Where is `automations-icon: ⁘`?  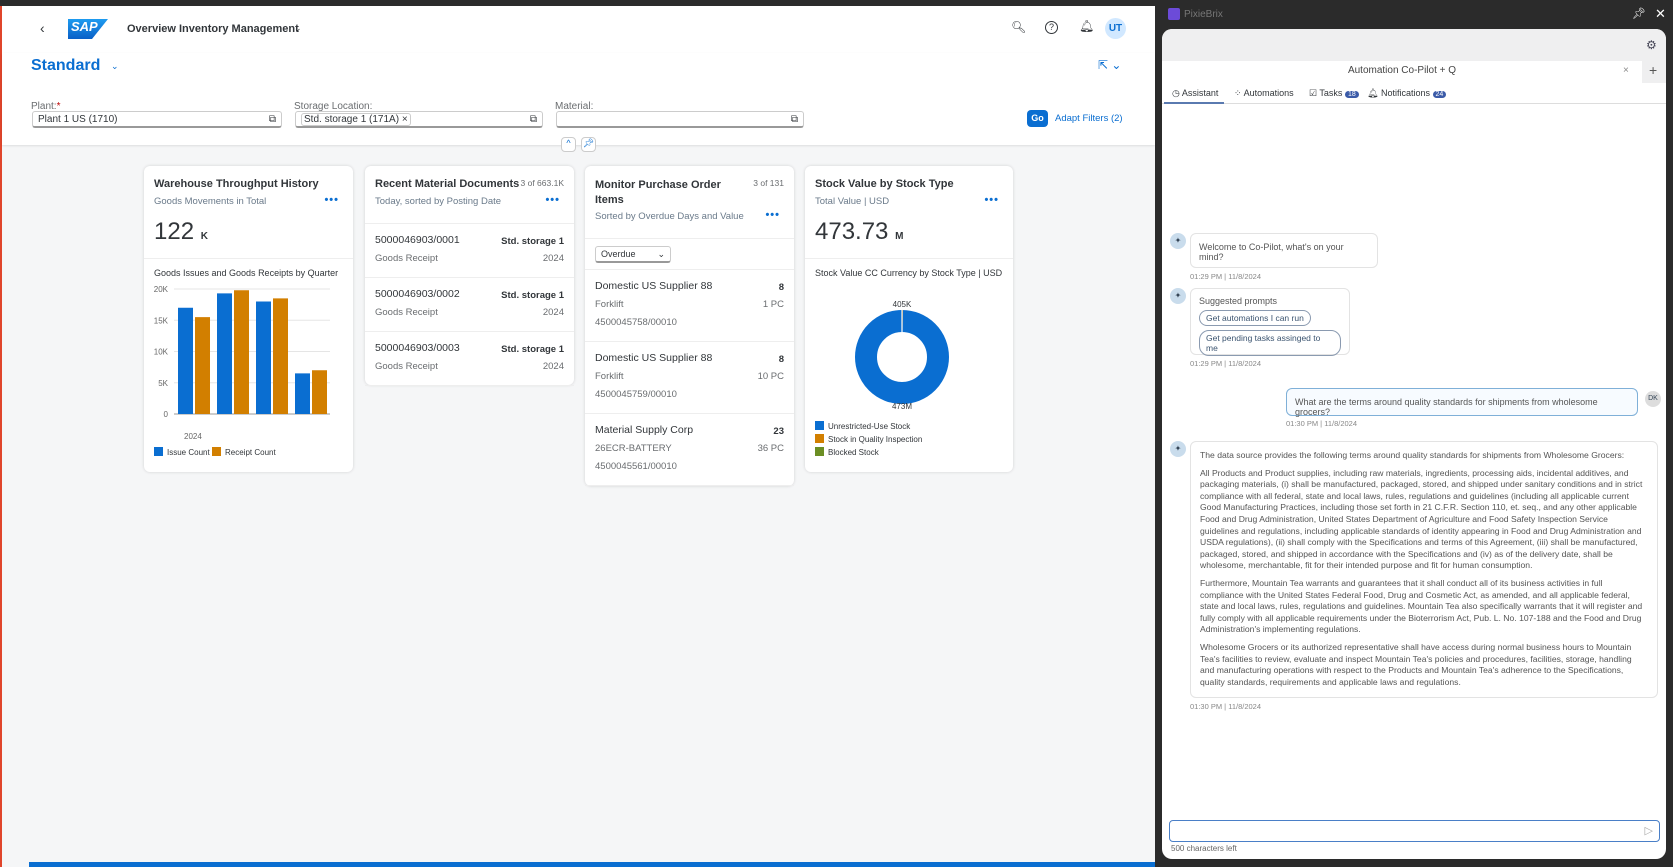
automations-icon: ⁘ is located at coordinates (1238, 93).